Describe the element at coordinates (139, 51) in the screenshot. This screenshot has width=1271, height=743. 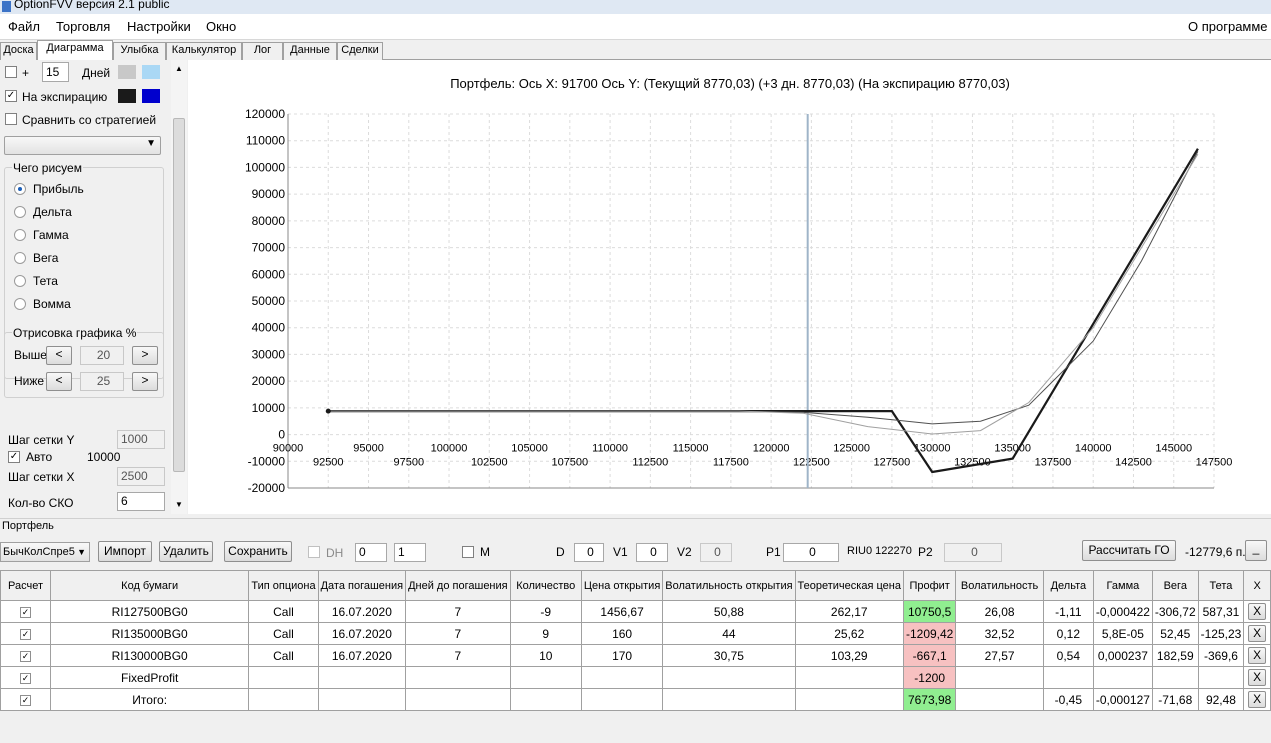
I see `tab-smile: Улыбка` at that location.